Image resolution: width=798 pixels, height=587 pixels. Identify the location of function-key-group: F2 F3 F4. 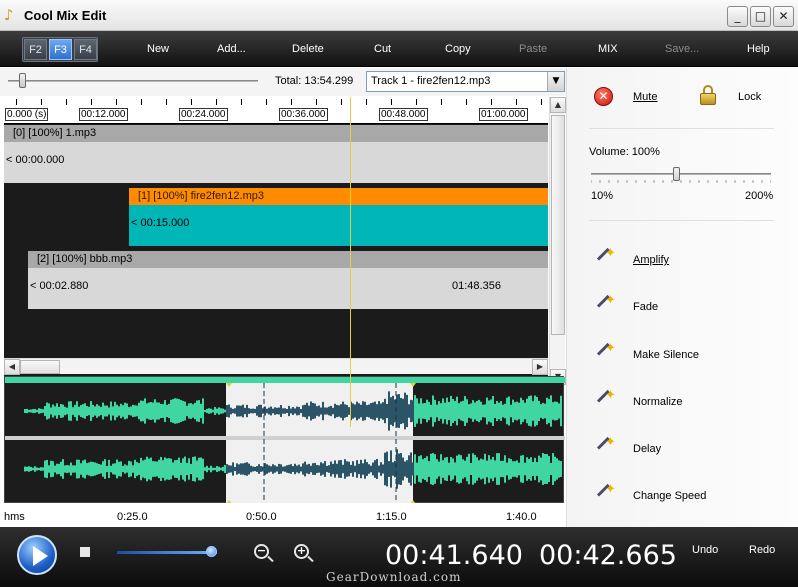
(60, 49).